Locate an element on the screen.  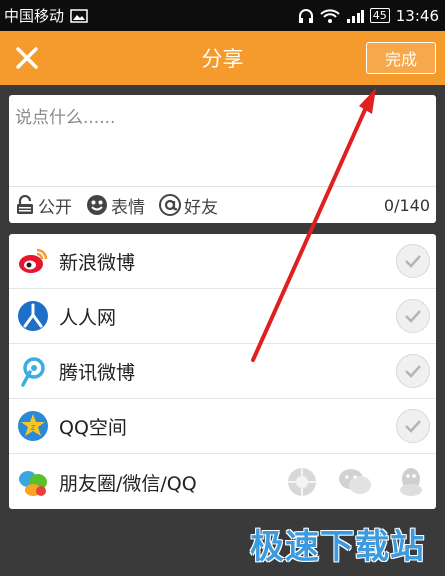
platform-name: 新浪微博 is located at coordinates (97, 262).